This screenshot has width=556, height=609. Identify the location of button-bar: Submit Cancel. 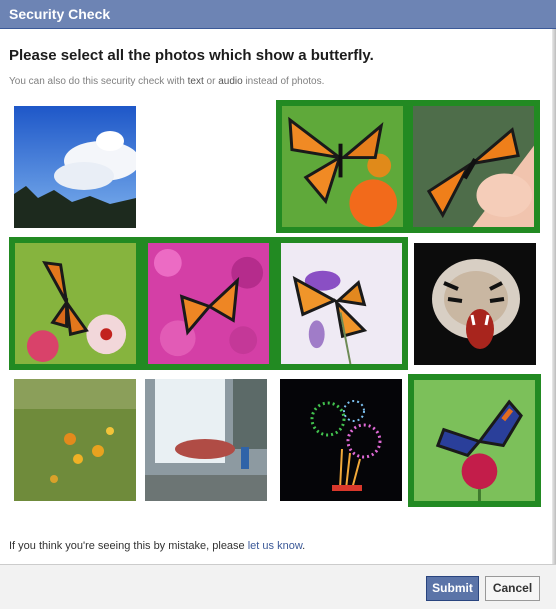
(278, 586).